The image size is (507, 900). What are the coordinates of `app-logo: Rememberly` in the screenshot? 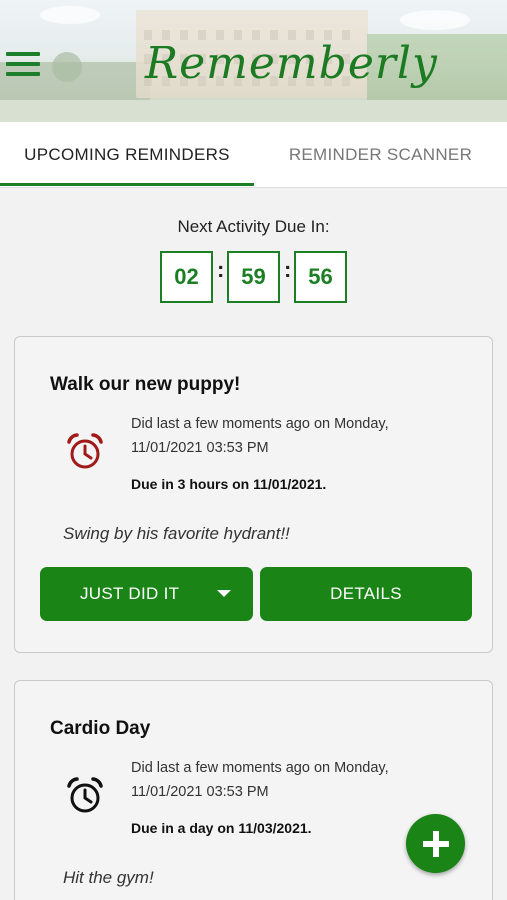 It's located at (291, 63).